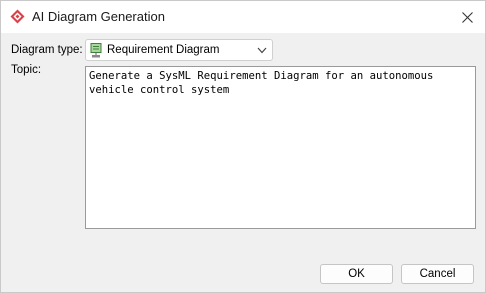 The image size is (486, 293). Describe the element at coordinates (262, 50) in the screenshot. I see `chevron-down-icon` at that location.